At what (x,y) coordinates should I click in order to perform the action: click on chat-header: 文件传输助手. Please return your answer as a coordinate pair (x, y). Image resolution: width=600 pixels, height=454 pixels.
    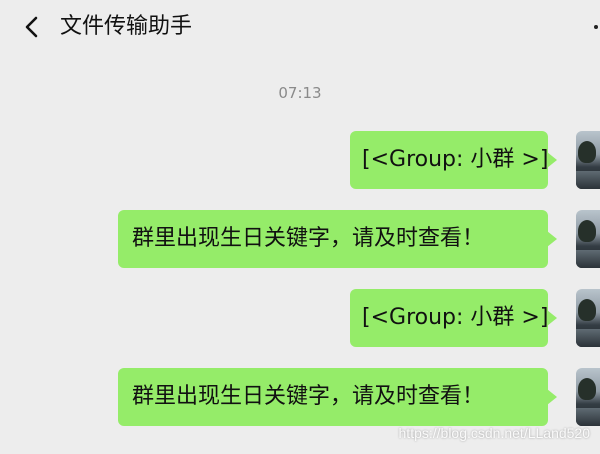
    Looking at the image, I should click on (300, 29).